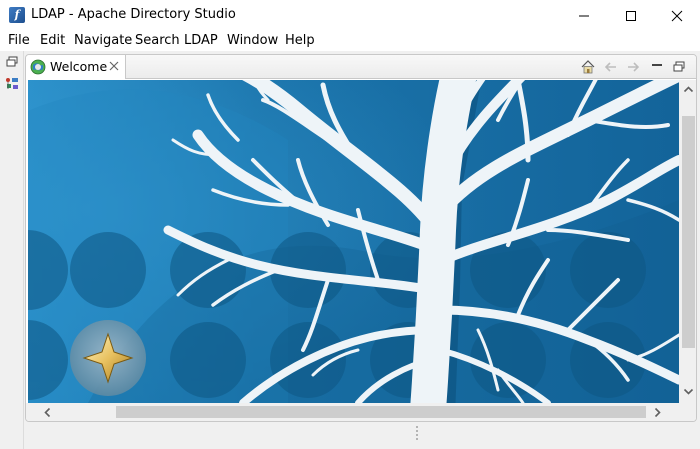 This screenshot has height=449, width=700. I want to click on title-bar: f LDAP - Apache Directory Studio, so click(350, 15).